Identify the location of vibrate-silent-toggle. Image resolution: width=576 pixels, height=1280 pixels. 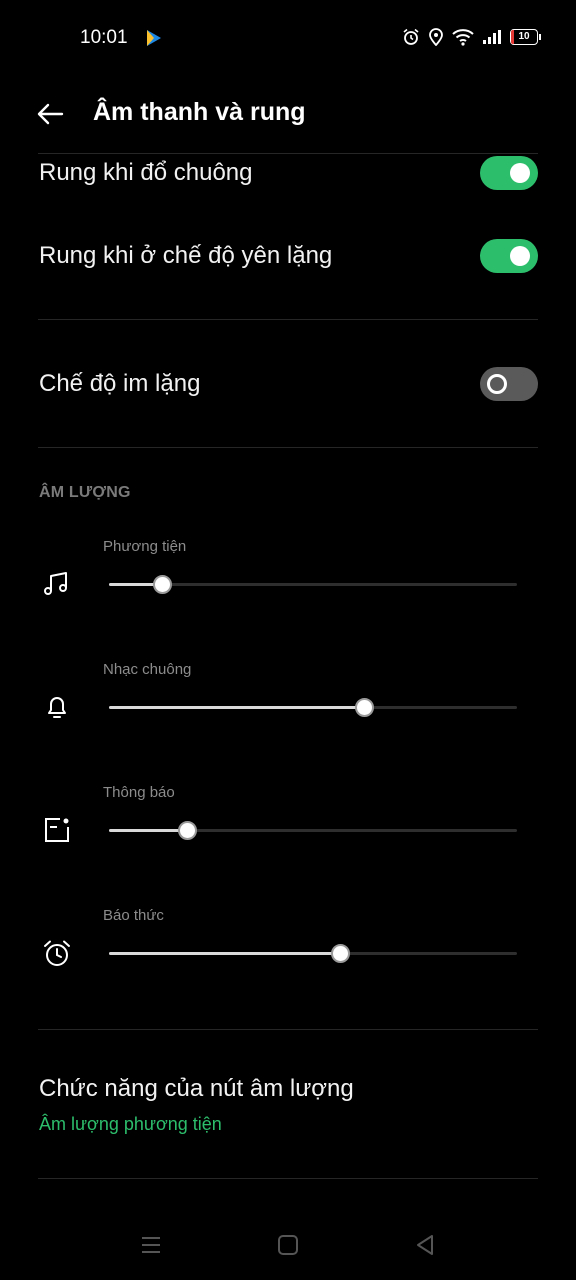
(509, 256).